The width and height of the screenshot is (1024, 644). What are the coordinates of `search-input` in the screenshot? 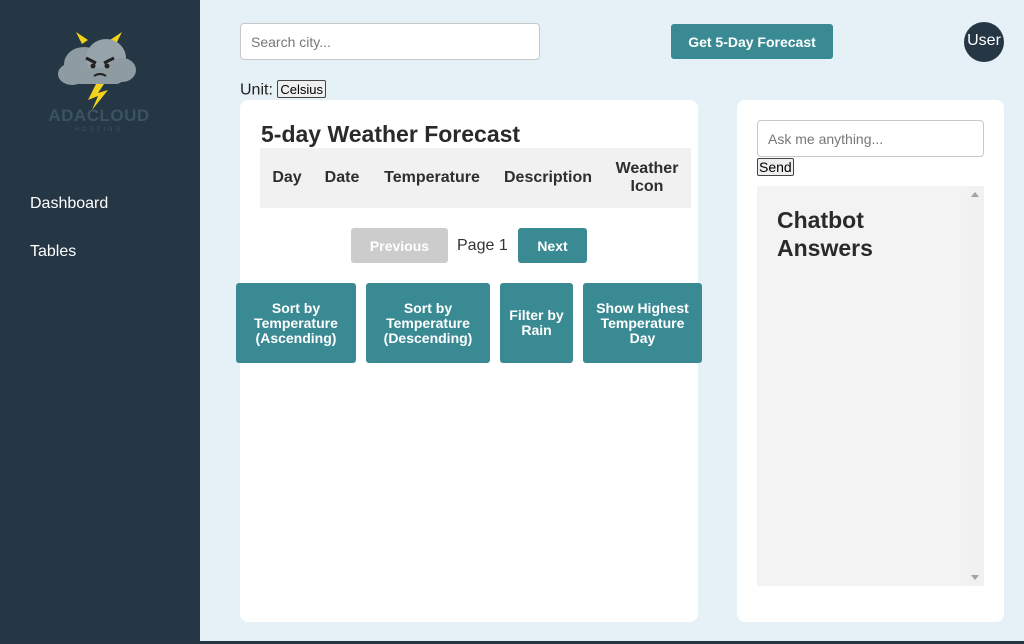 It's located at (390, 41).